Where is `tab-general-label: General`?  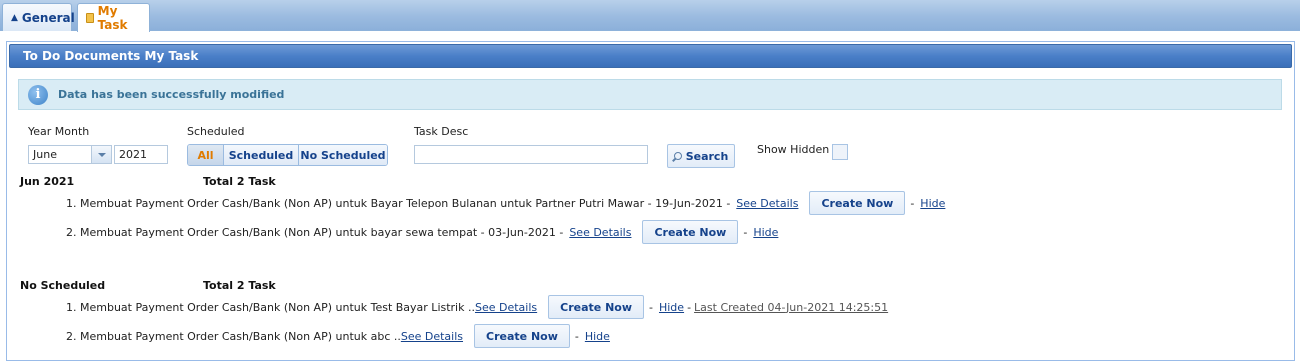
tab-general-label: General is located at coordinates (48, 17).